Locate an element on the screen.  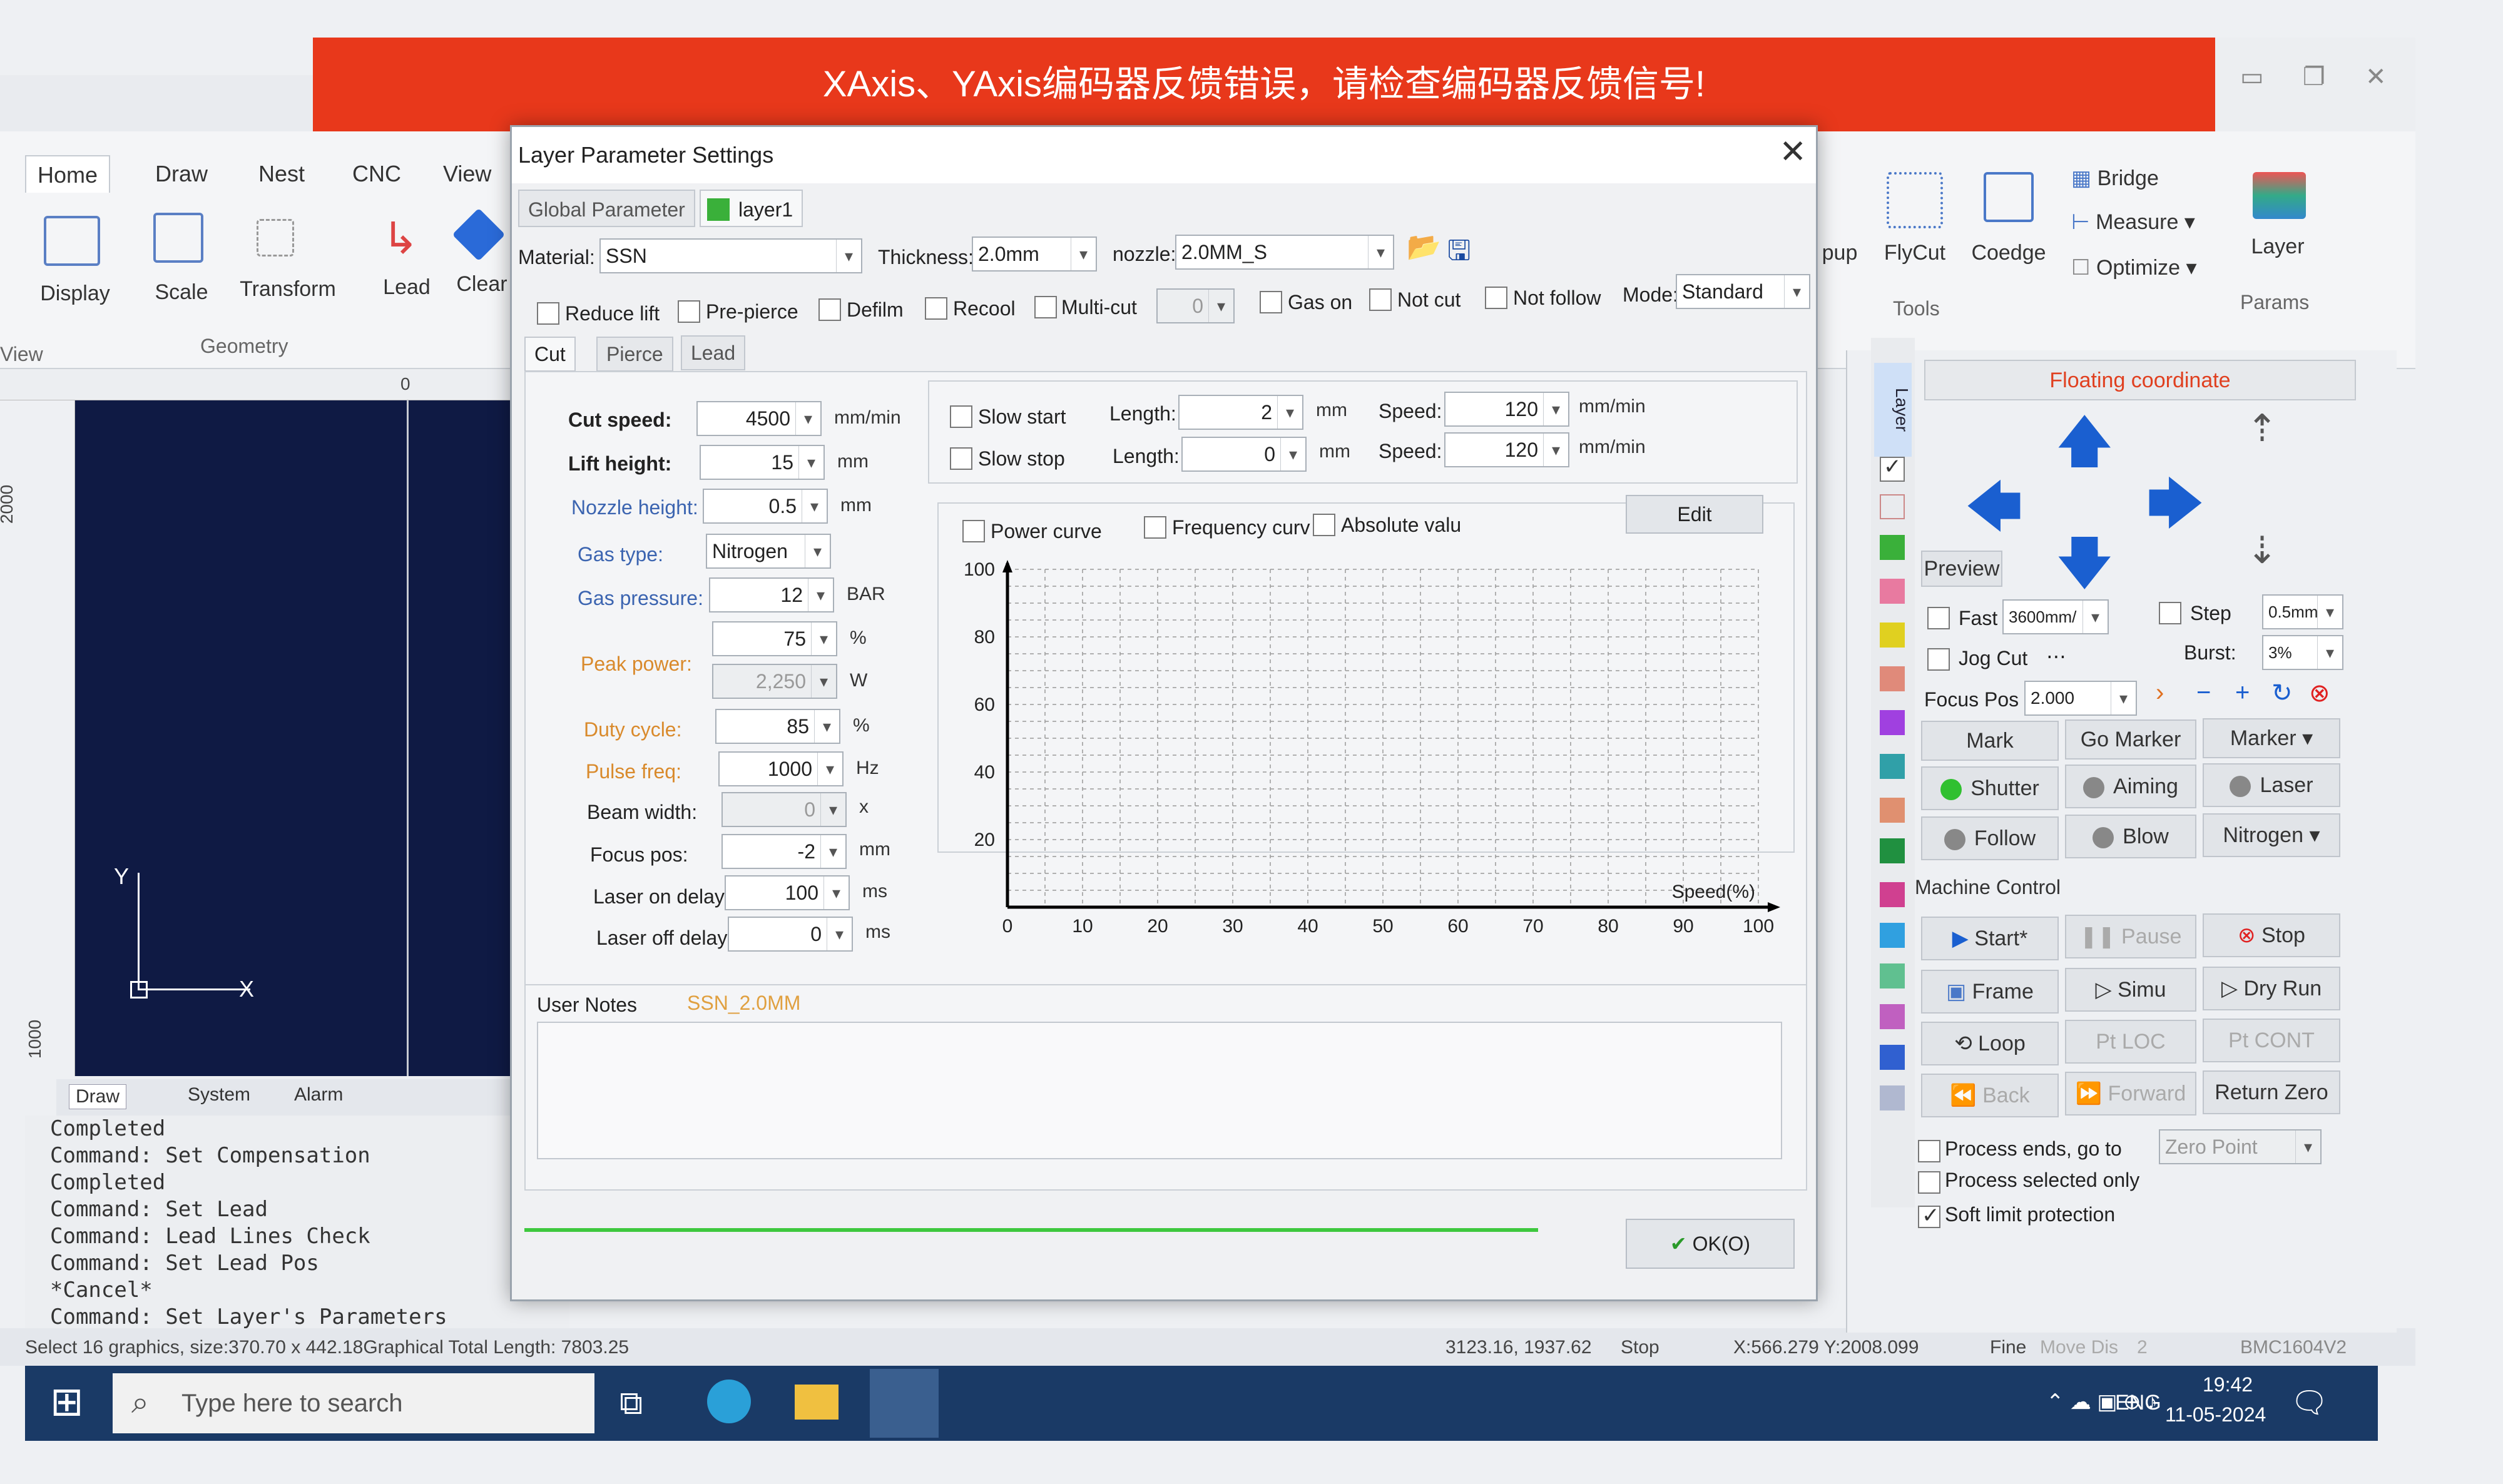
slow-start-checkbox is located at coordinates (961, 416).